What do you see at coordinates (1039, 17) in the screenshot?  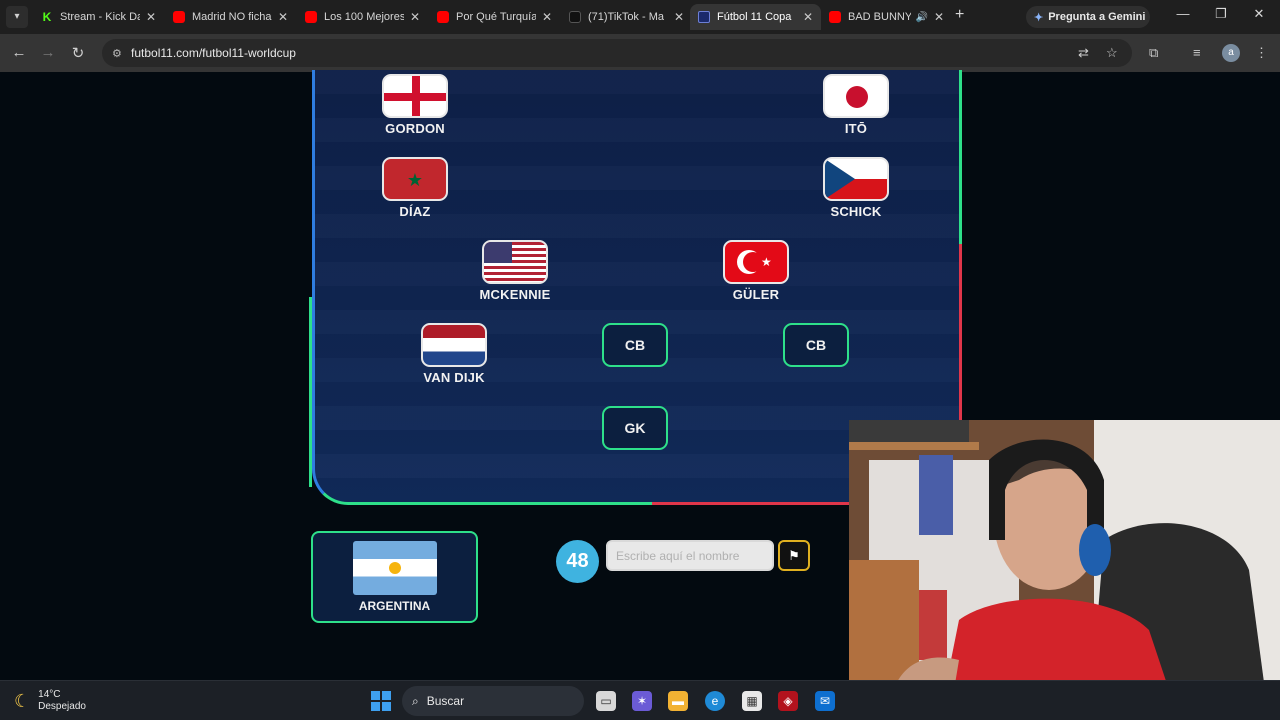 I see `gemini-sparkle-icon: ✦` at bounding box center [1039, 17].